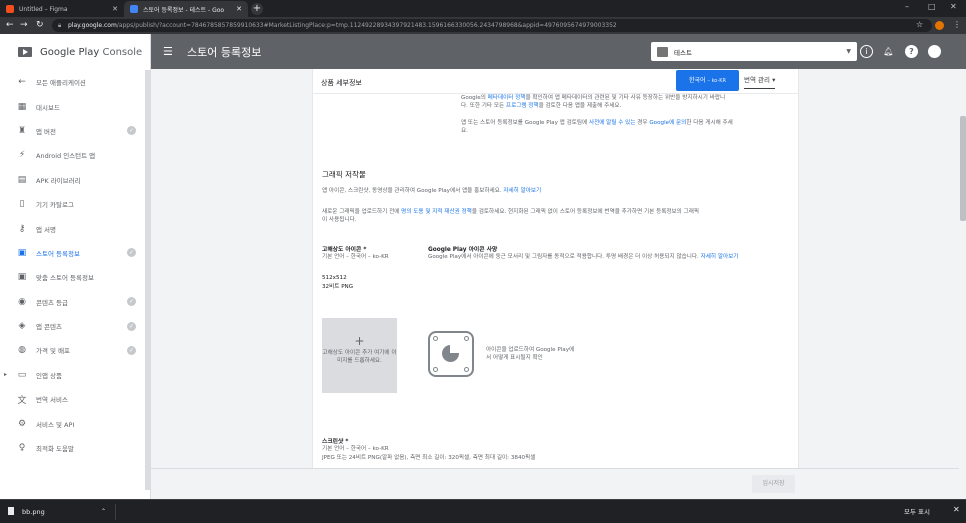 The image size is (966, 523). Describe the element at coordinates (773, 484) in the screenshot. I see `save-draft-button: 임시저장` at that location.